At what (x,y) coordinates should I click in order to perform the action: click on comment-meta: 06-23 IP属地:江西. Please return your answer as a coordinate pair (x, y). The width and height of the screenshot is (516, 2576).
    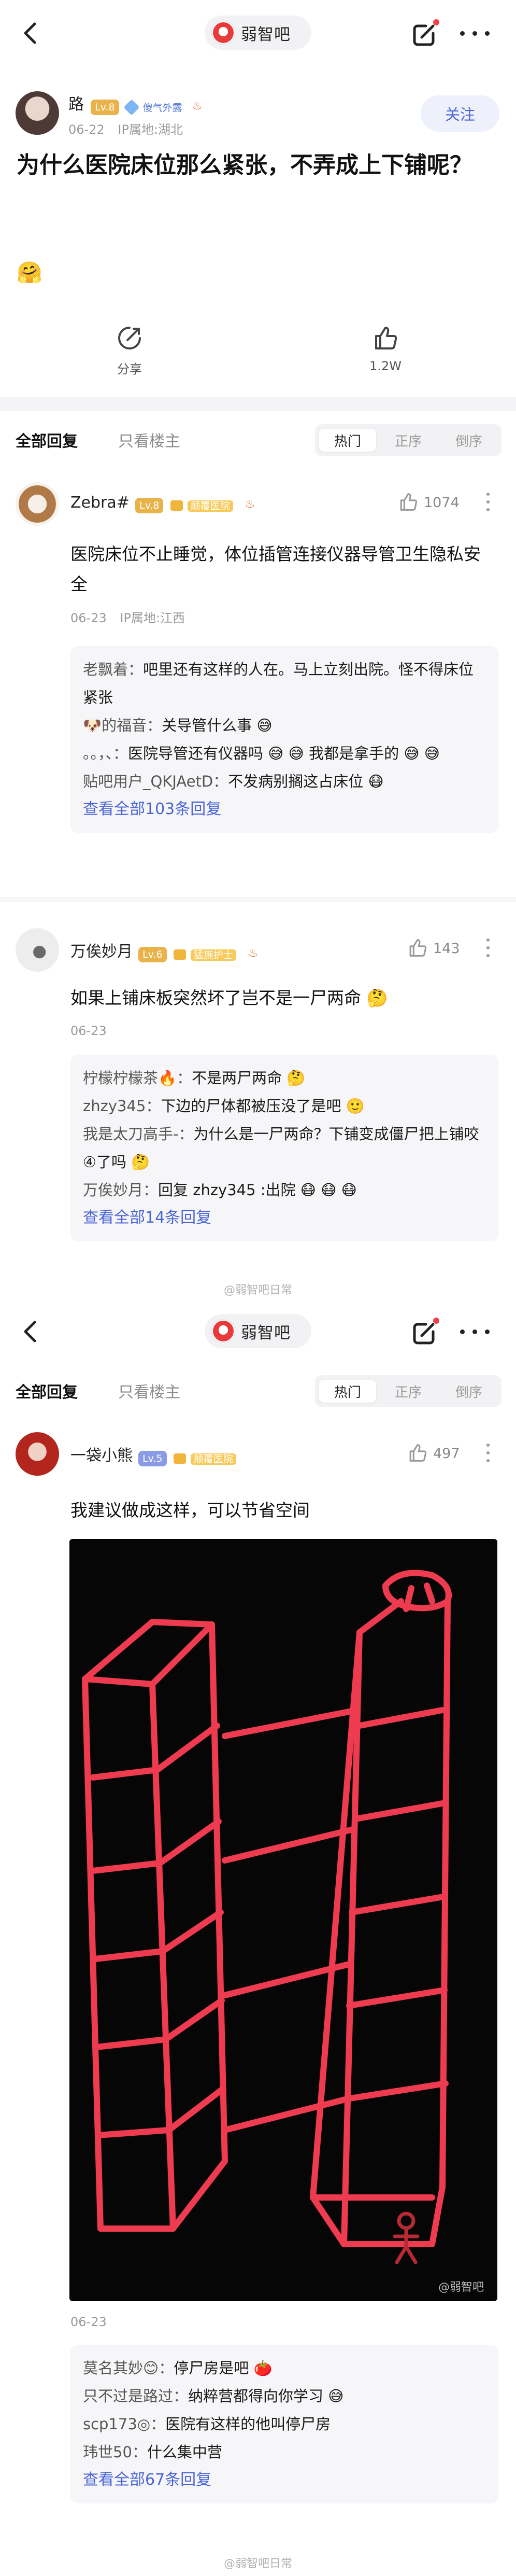
    Looking at the image, I should click on (127, 617).